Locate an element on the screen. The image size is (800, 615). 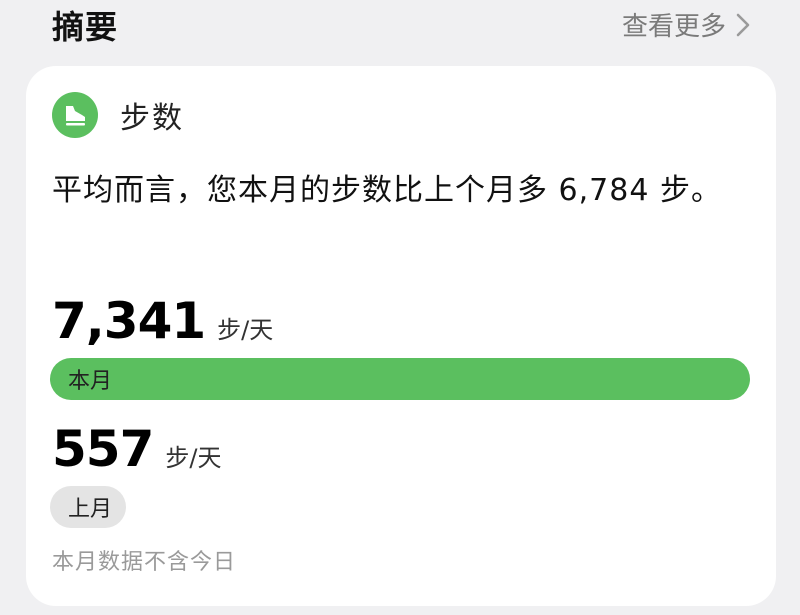
current-month-bar: 本月 is located at coordinates (400, 379).